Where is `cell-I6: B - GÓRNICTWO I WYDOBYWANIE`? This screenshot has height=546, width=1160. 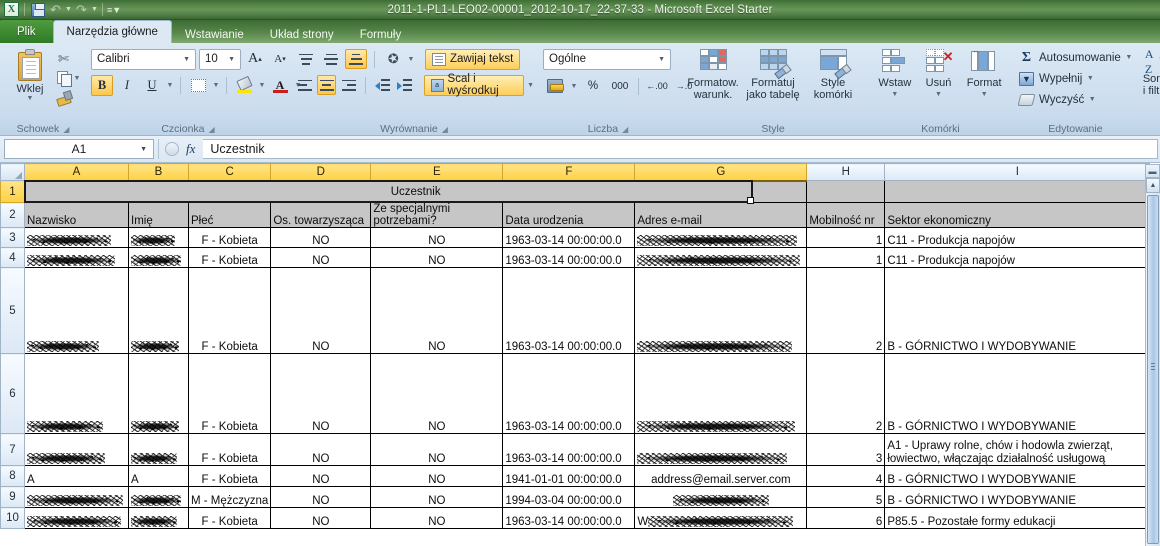
cell-I6: B - GÓRNICTWO I WYDOBYWANIE is located at coordinates (1017, 393).